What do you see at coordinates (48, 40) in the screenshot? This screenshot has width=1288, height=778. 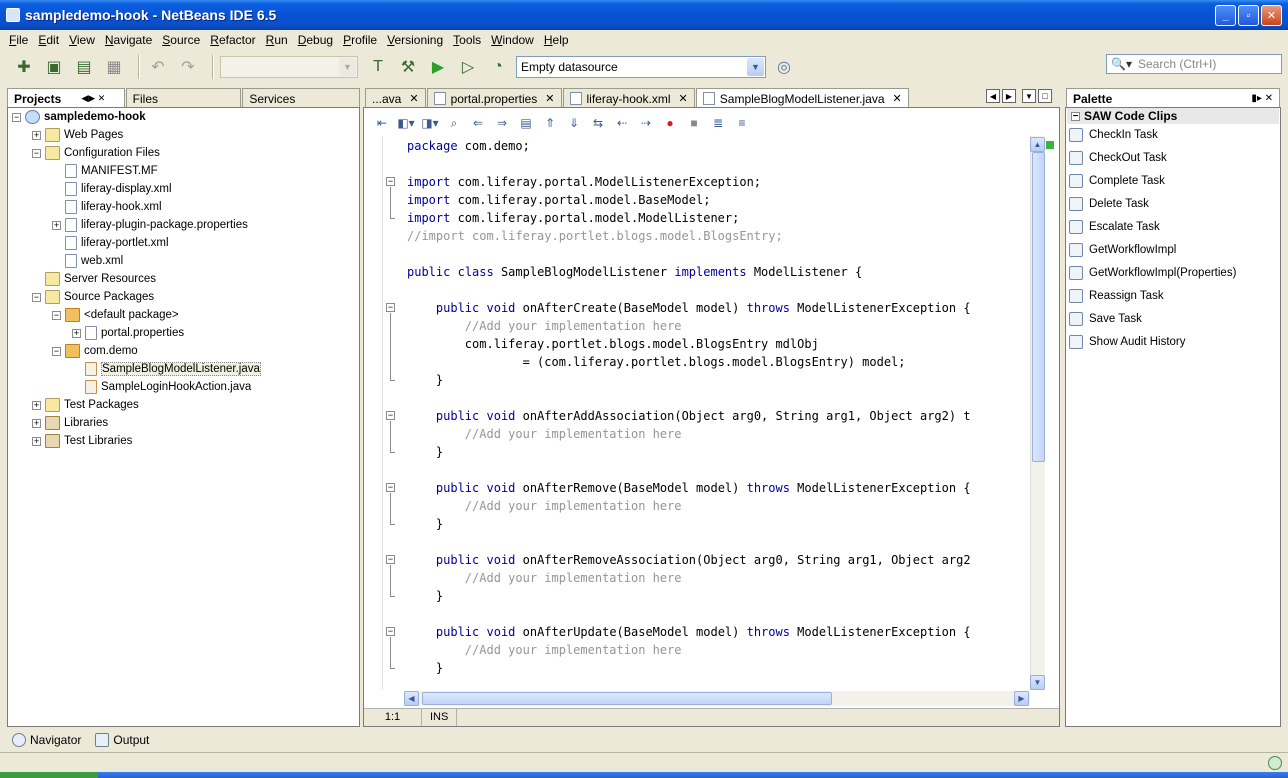 I see `menu-edit: Edit` at bounding box center [48, 40].